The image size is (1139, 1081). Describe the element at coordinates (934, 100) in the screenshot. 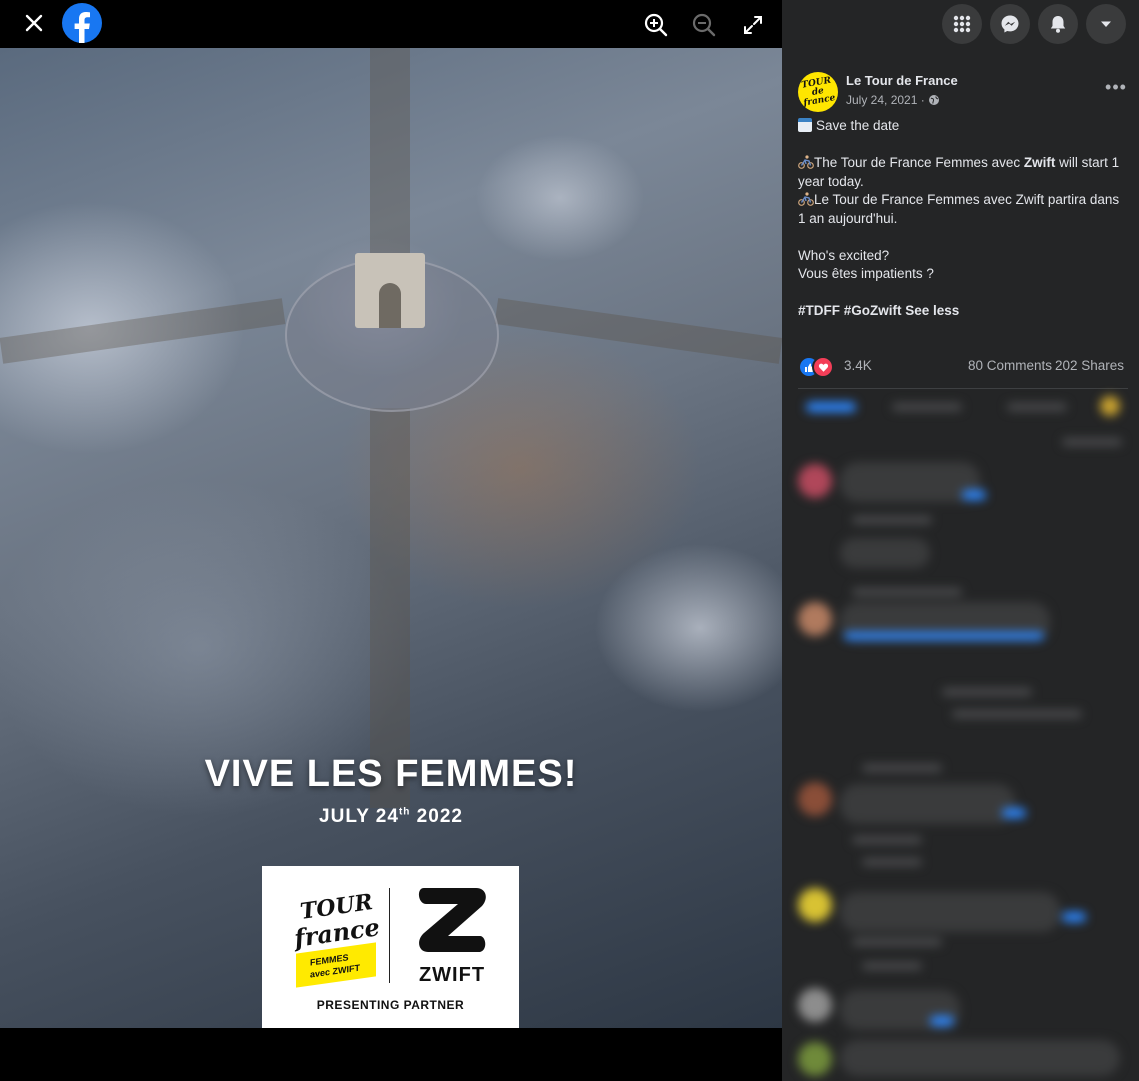

I see `globe-icon` at that location.